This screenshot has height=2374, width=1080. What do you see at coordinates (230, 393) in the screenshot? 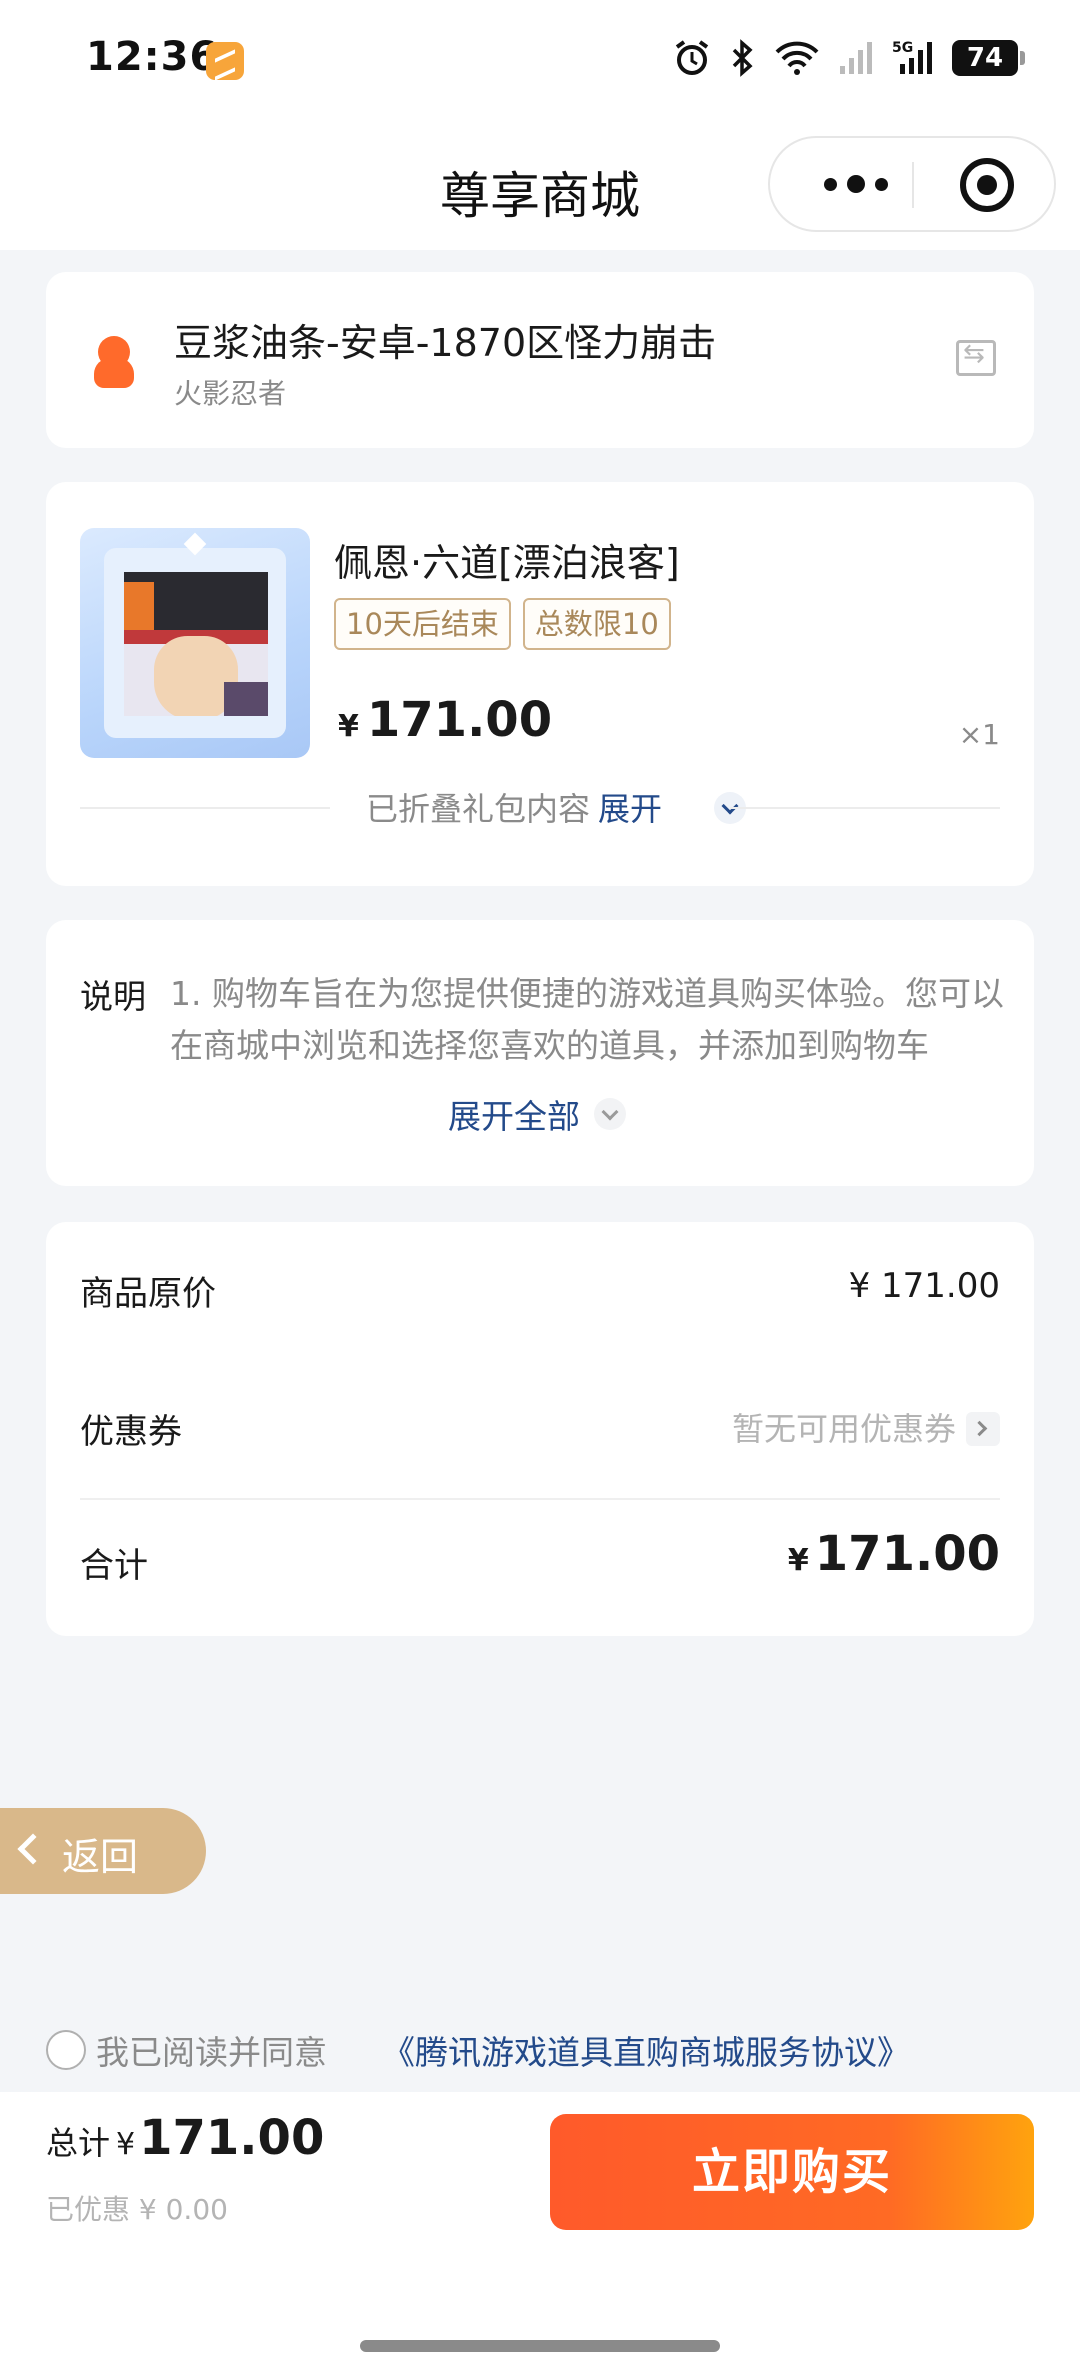
I see `account-game: 火影忍者` at bounding box center [230, 393].